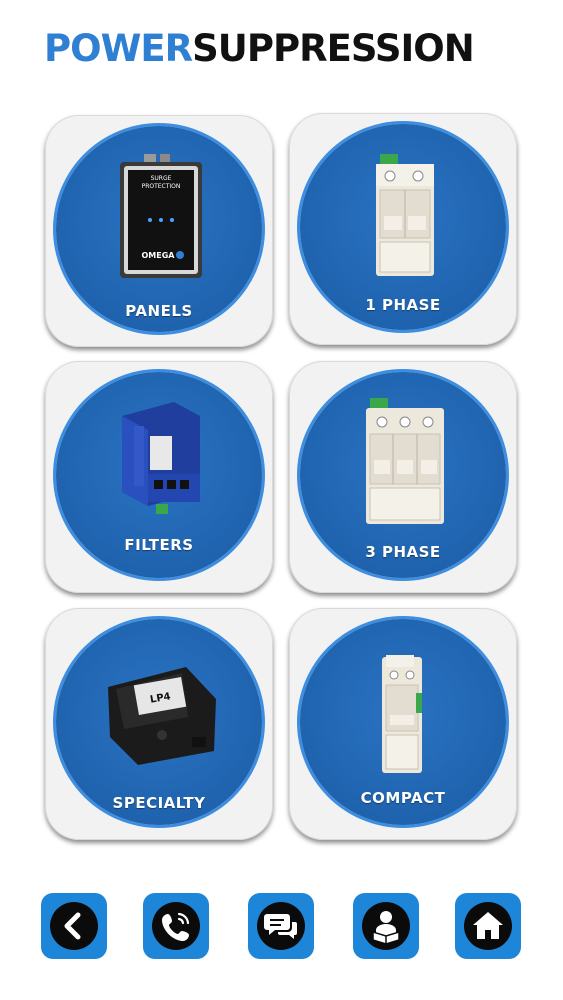  I want to click on tile-label-panels: PANELS, so click(159, 311).